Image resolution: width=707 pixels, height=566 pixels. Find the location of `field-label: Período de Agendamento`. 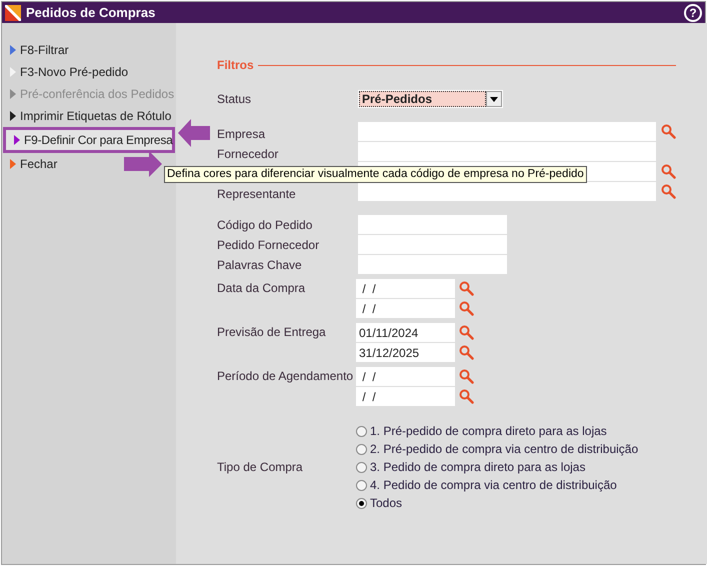

field-label: Período de Agendamento is located at coordinates (285, 376).